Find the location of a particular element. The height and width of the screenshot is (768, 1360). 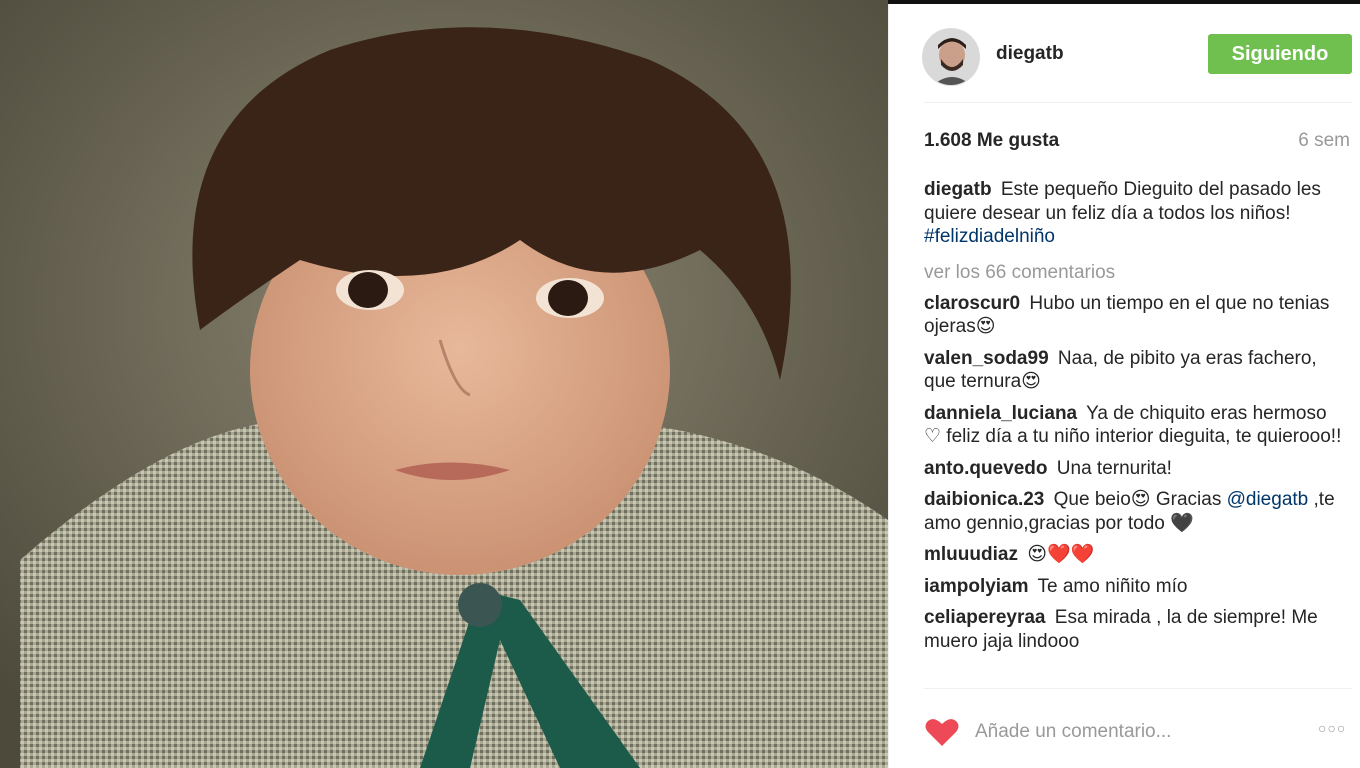

comment-mention: @diegatb is located at coordinates (1268, 499).